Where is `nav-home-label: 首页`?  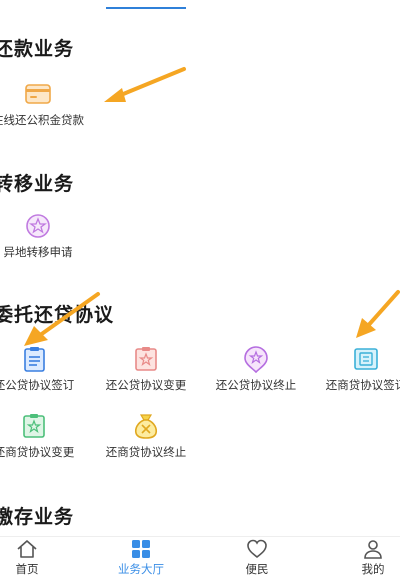
nav-home-label: 首页 is located at coordinates (27, 569).